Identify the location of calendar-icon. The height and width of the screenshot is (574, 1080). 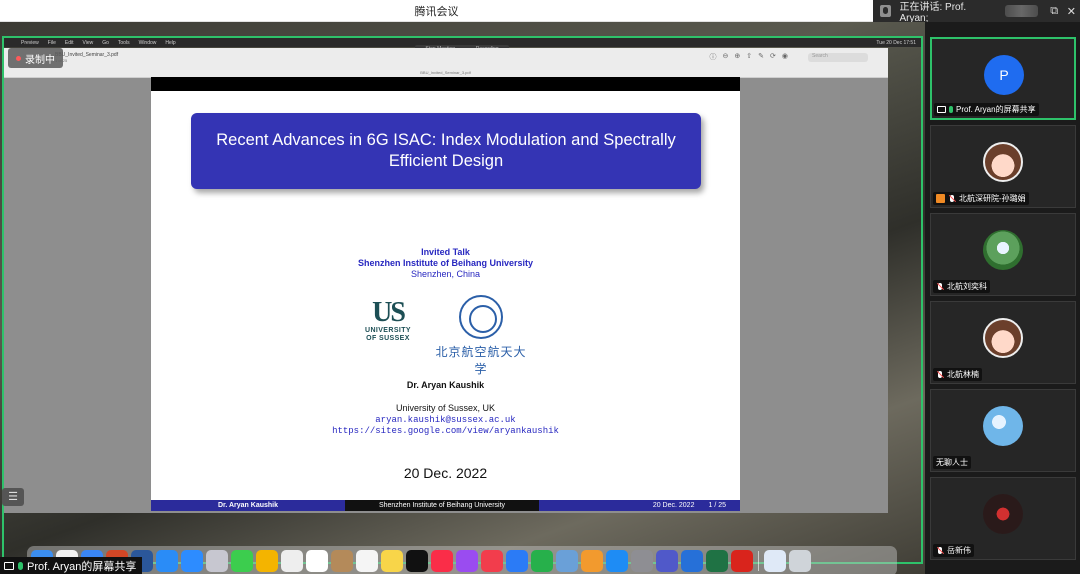
(317, 561).